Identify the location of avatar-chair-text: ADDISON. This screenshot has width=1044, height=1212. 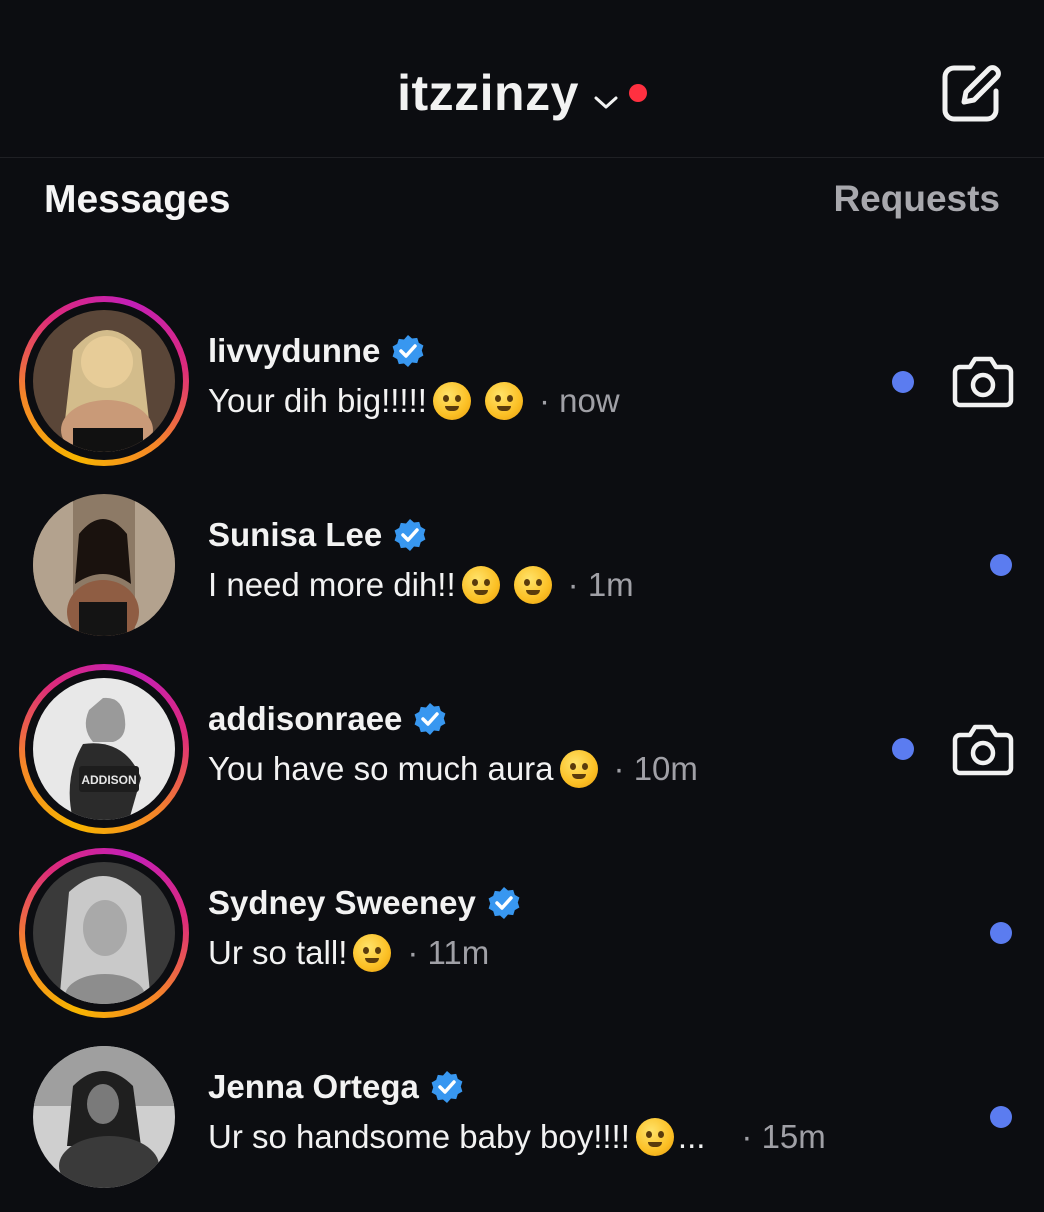
(108, 780).